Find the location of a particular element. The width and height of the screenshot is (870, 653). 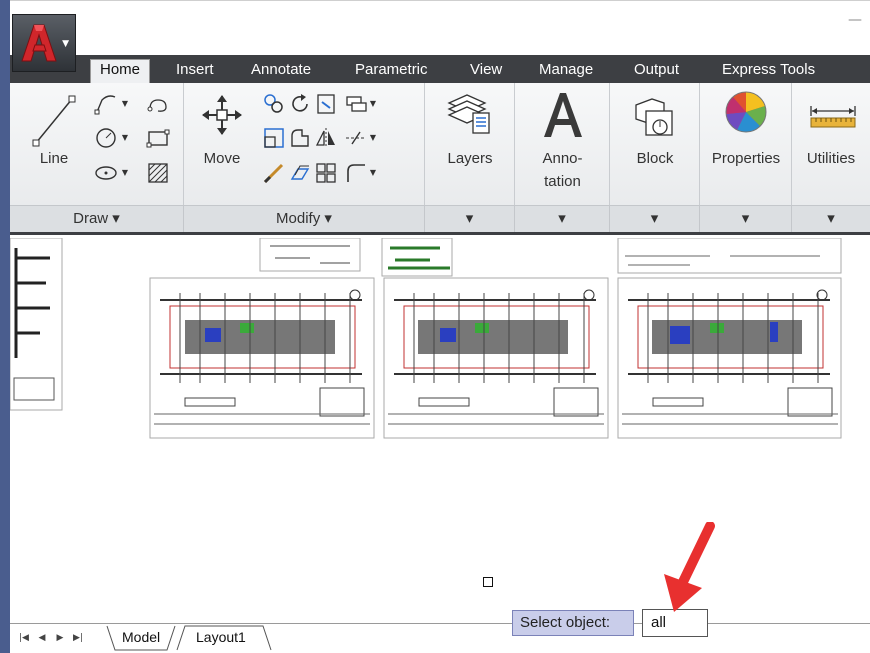

fillet-icon is located at coordinates (274, 173).